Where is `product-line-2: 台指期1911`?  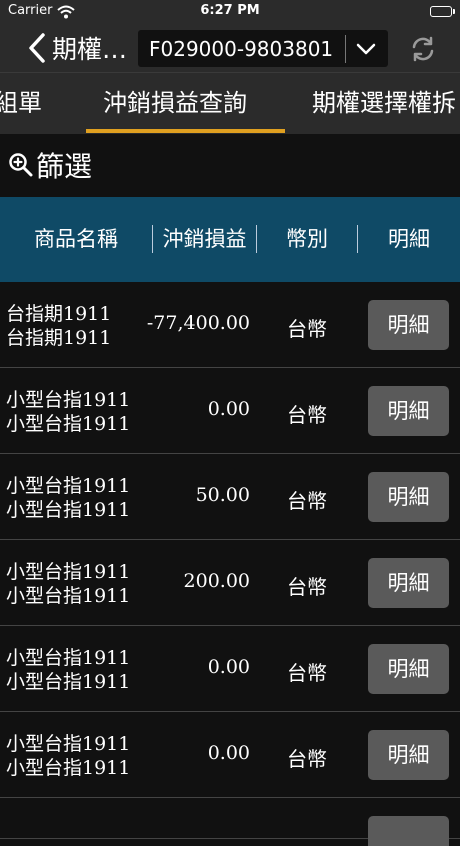
product-line-2: 台指期1911 is located at coordinates (59, 338).